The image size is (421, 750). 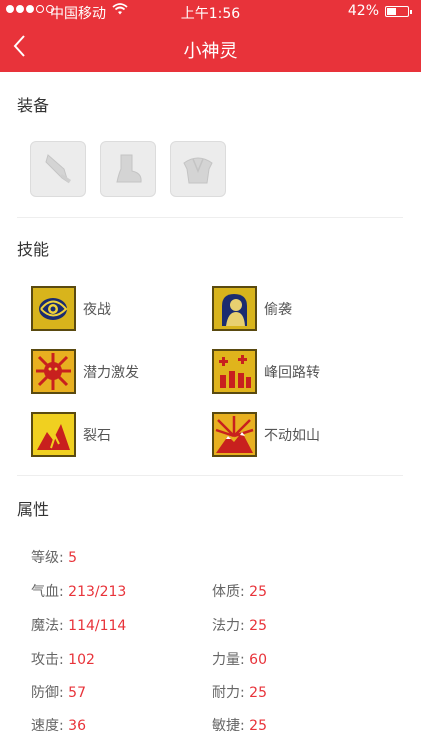 I want to click on equipment-slot-boots, so click(x=128, y=169).